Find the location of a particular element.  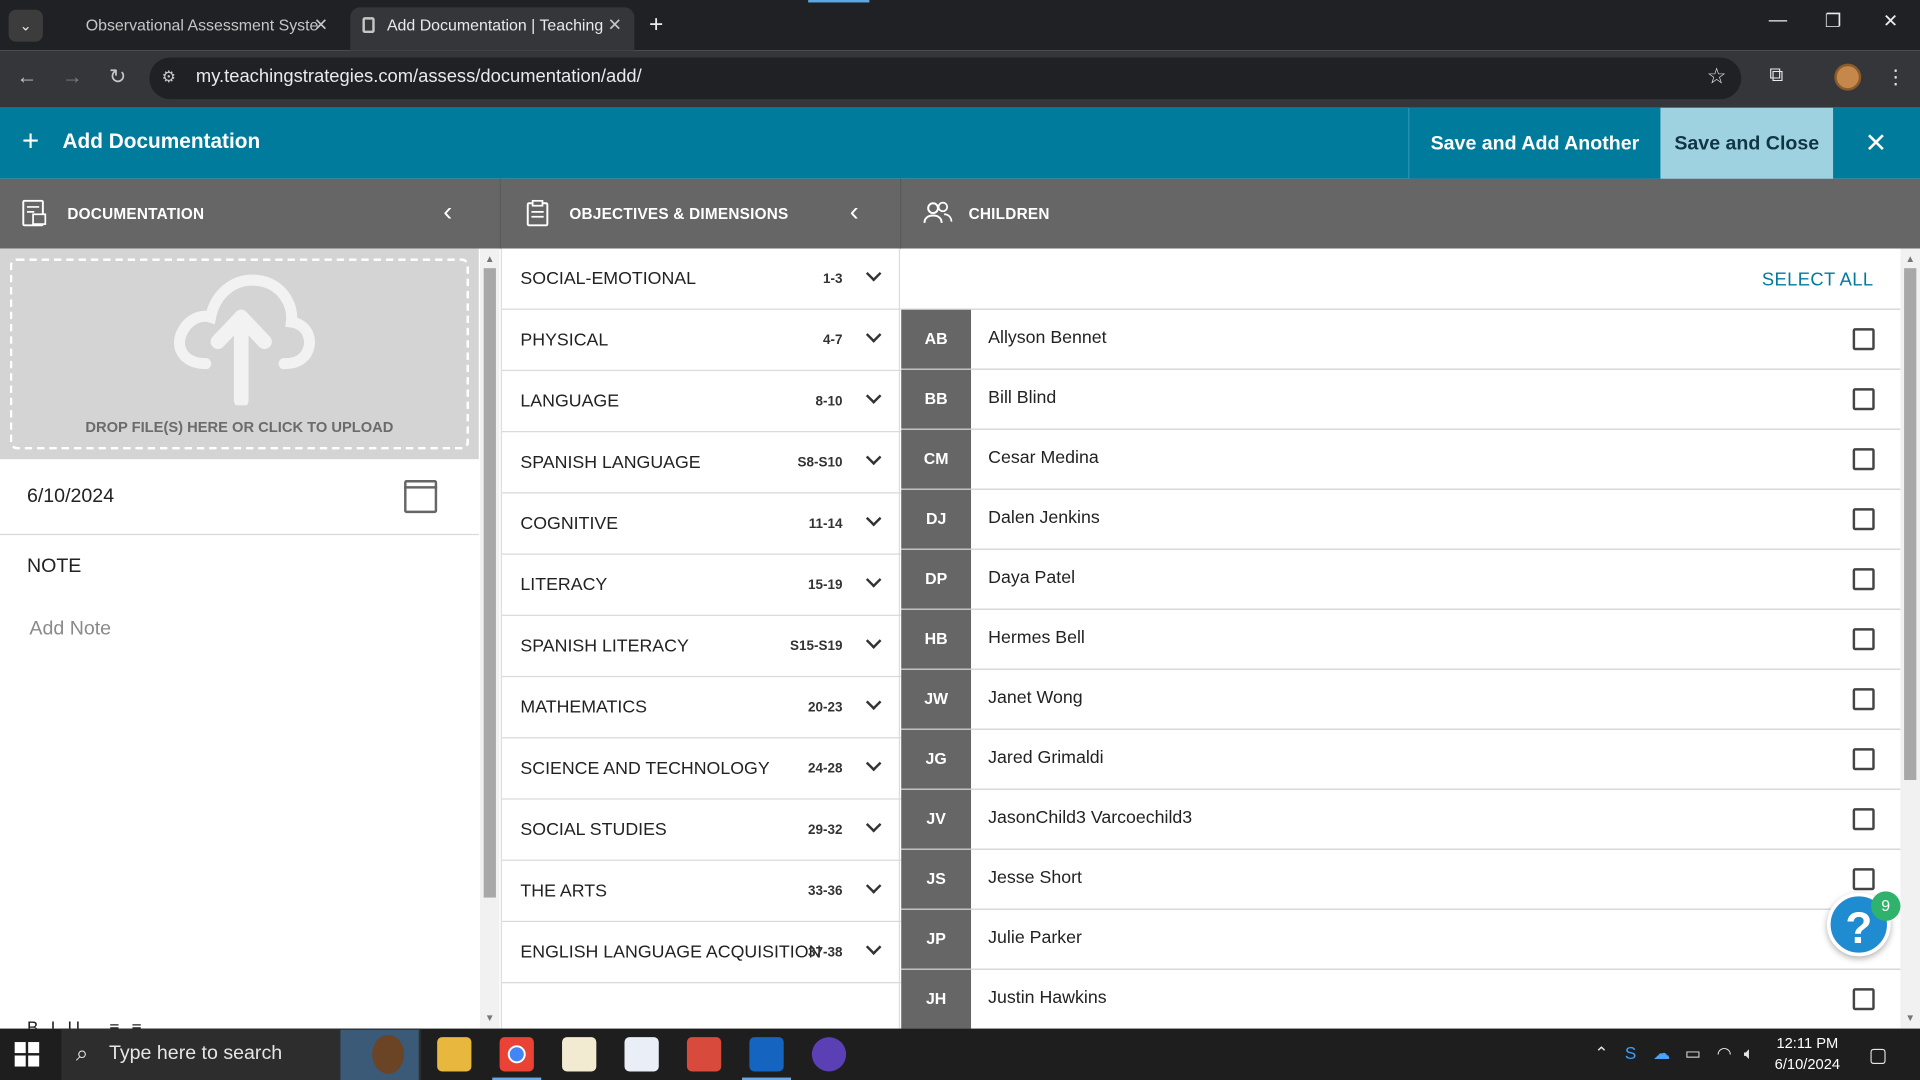

objective-row: ENGLISH LANGUAGE ACQUISITION 37-38 is located at coordinates (702, 953).